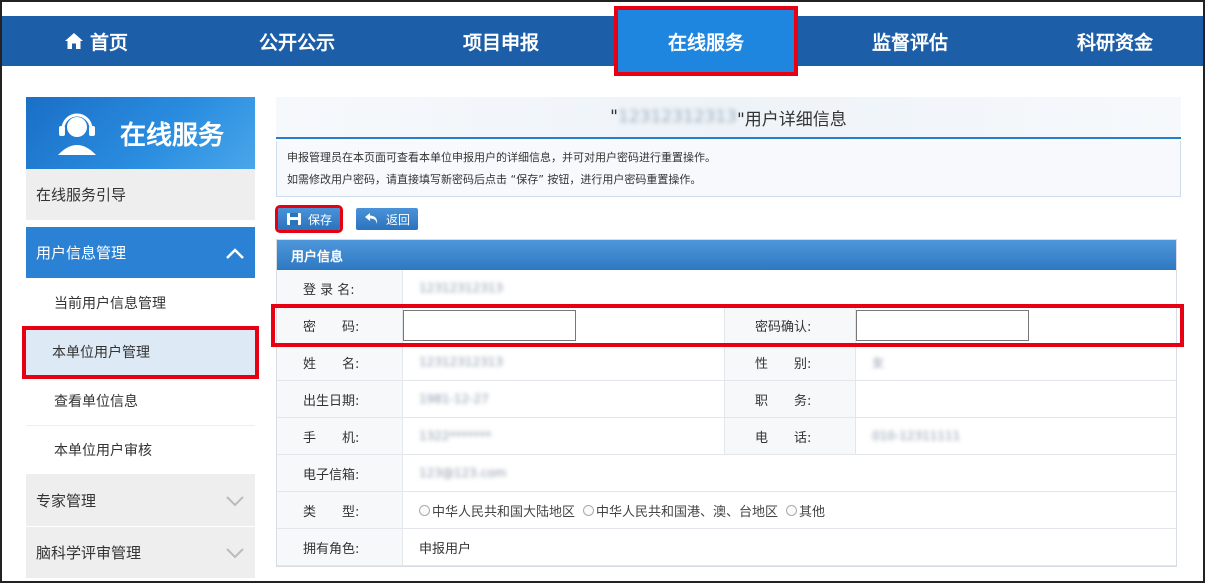  What do you see at coordinates (140, 253) in the screenshot?
I see `sidebar-item-user-info: 用户信息管理` at bounding box center [140, 253].